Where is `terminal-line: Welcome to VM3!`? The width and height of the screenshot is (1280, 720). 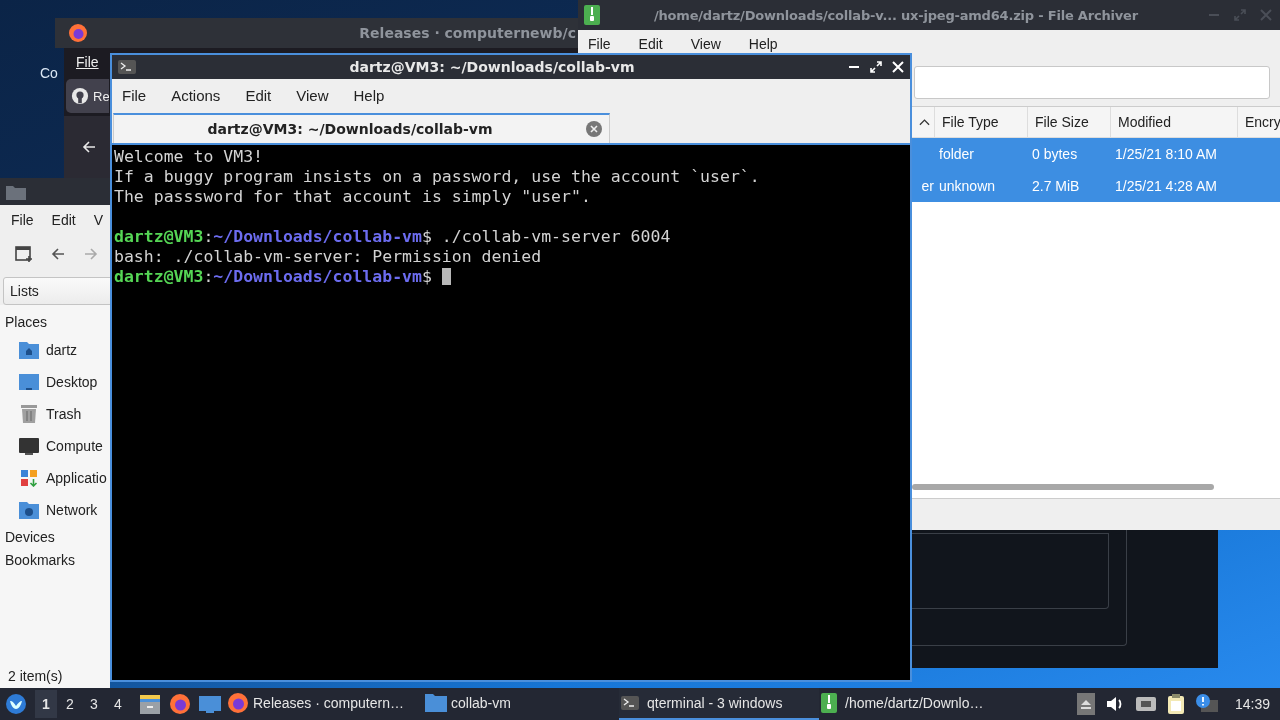 terminal-line: Welcome to VM3! is located at coordinates (189, 157).